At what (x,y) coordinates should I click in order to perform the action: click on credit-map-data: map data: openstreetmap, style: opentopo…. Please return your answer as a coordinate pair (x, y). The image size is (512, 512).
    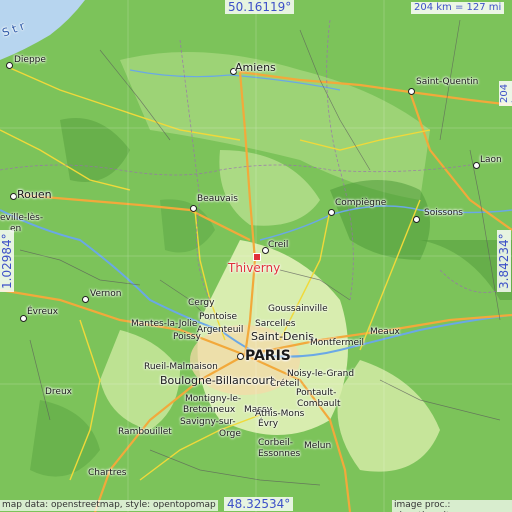
    Looking at the image, I should click on (109, 505).